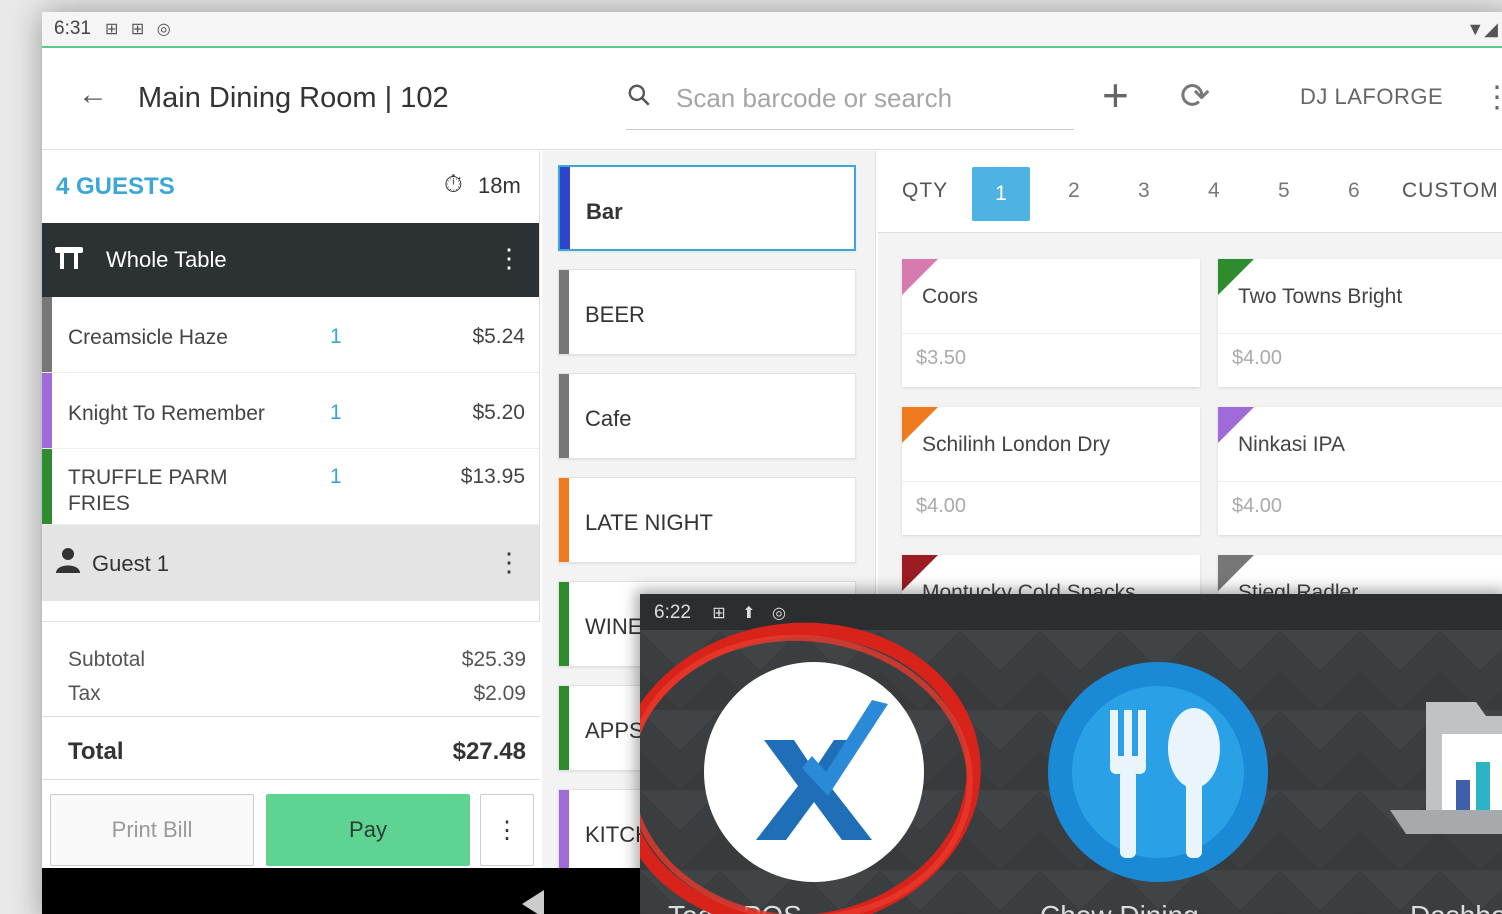  Describe the element at coordinates (1284, 191) in the screenshot. I see `qty-option-5: 5` at that location.